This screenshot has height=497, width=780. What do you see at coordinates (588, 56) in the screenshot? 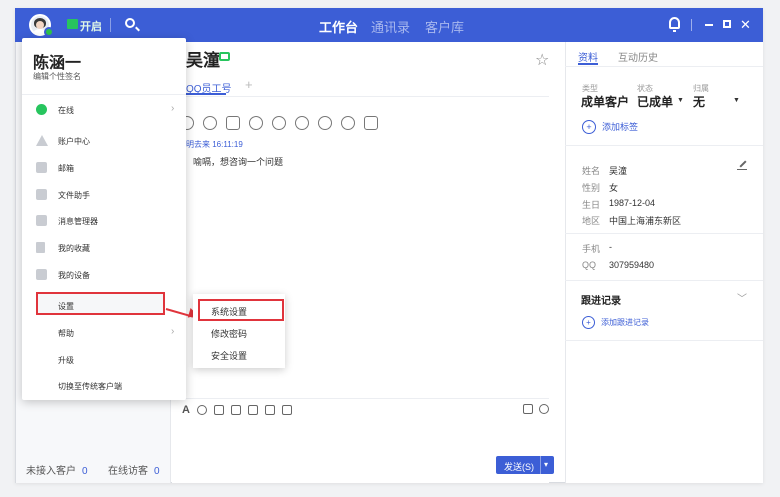
I see `tab-profile: 资料` at bounding box center [588, 56].